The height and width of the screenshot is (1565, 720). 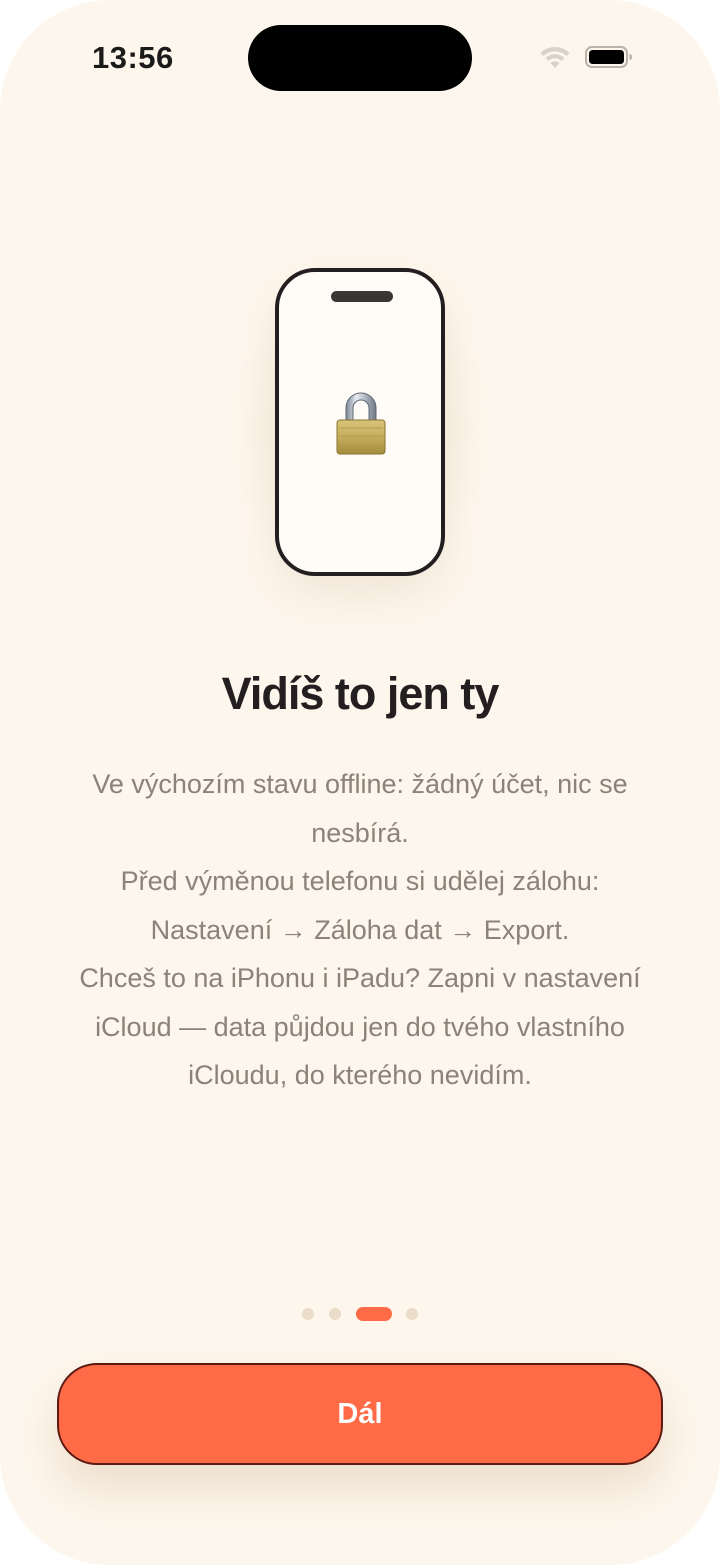 What do you see at coordinates (608, 57) in the screenshot?
I see `battery-icon` at bounding box center [608, 57].